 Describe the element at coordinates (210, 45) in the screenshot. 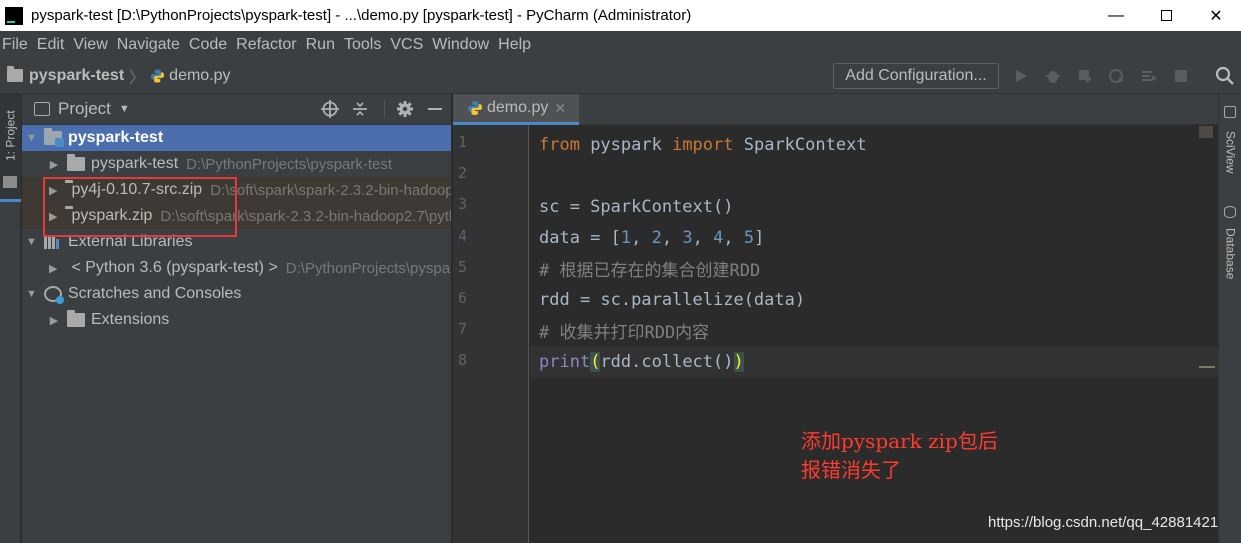

I see `menu-code: Code` at that location.